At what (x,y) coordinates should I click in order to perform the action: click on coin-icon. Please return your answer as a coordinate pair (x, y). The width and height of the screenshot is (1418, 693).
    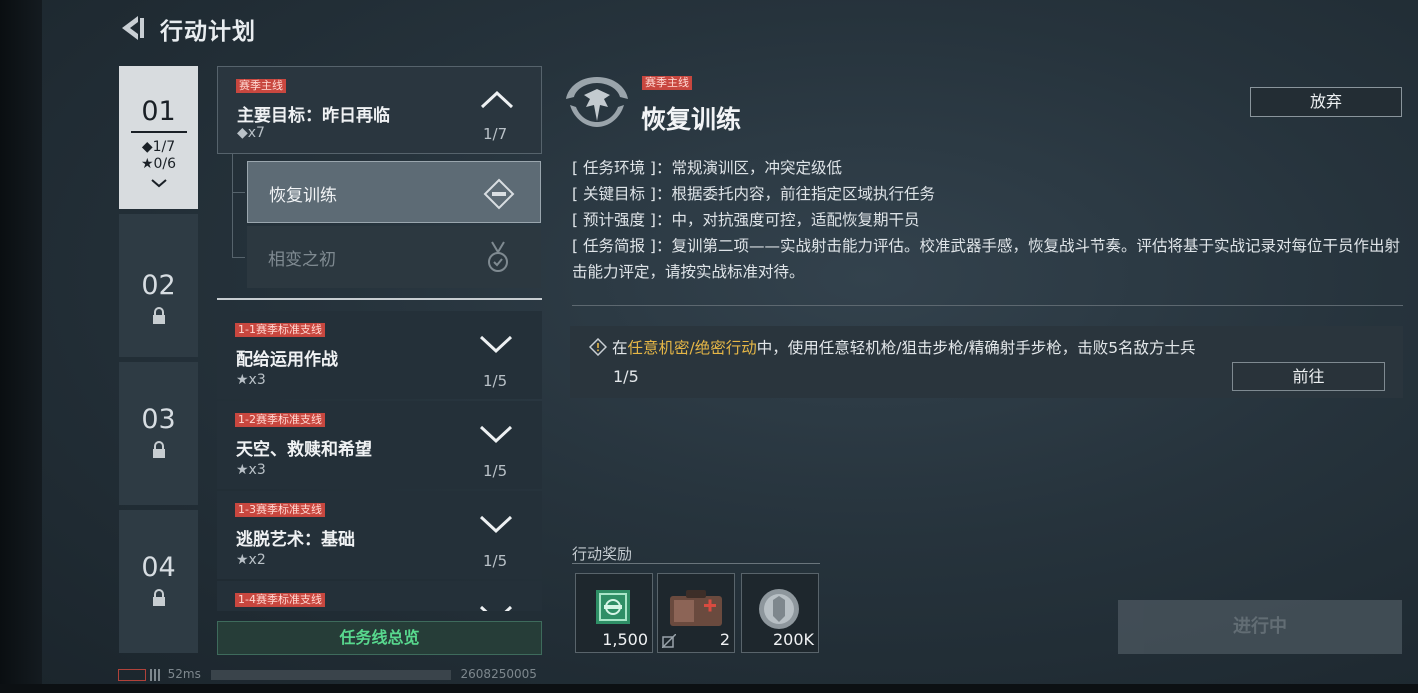
    Looking at the image, I should click on (779, 609).